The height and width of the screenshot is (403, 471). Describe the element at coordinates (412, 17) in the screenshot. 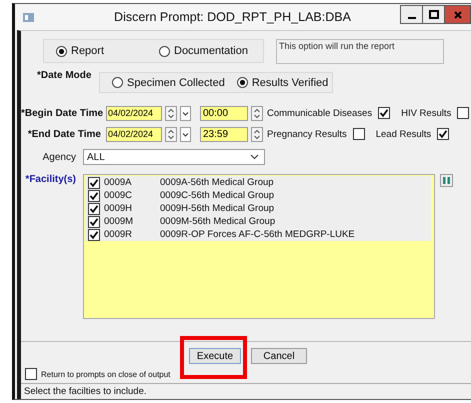

I see `minimize-icon` at that location.